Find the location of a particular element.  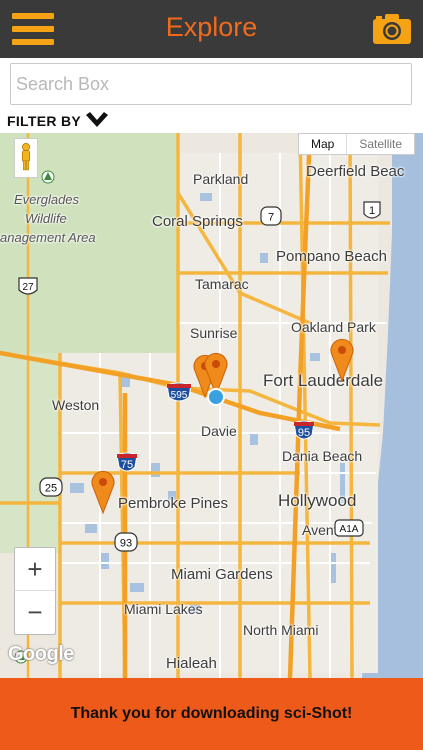

label-everglades-2: Wildlife is located at coordinates (46, 218).